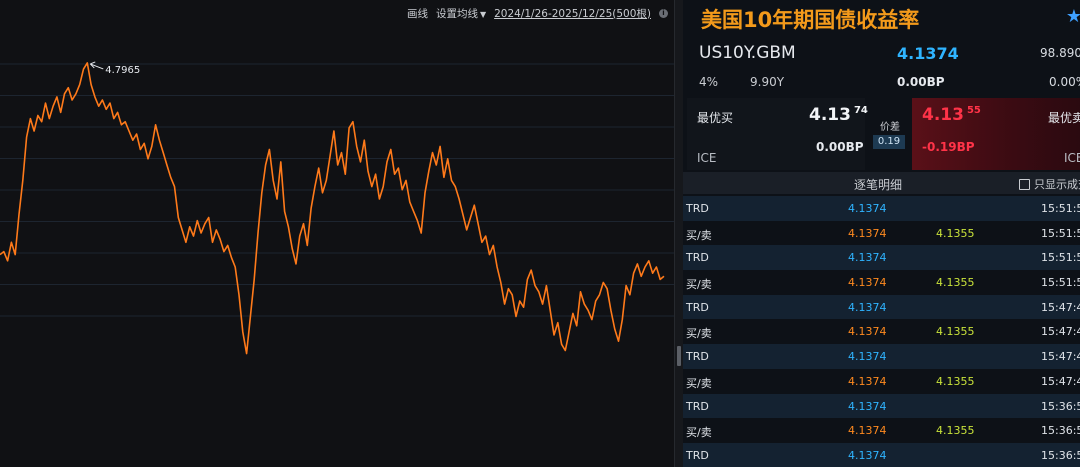 The height and width of the screenshot is (467, 1080). Describe the element at coordinates (830, 115) in the screenshot. I see `best-bid-price-main: 4.13` at that location.